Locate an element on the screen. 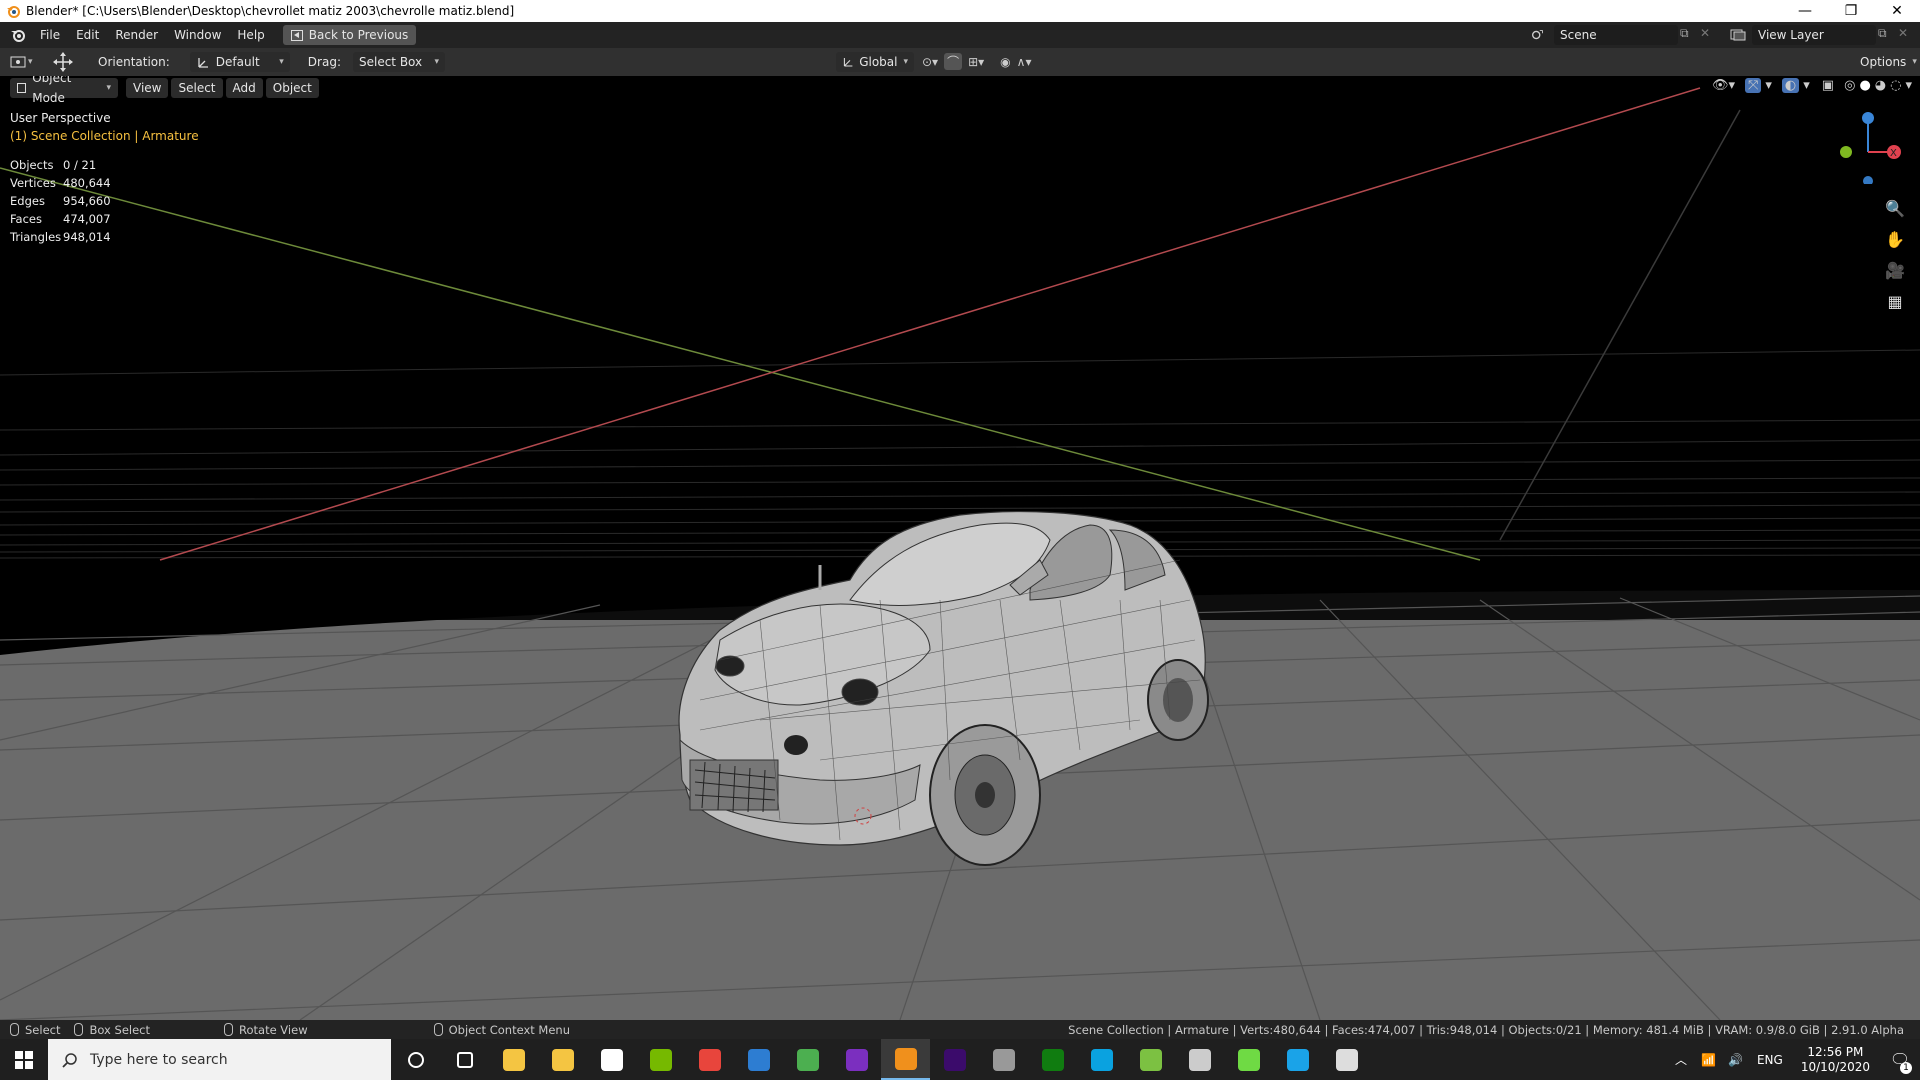 This screenshot has width=1920, height=1080. xbox-icon is located at coordinates (1052, 1059).